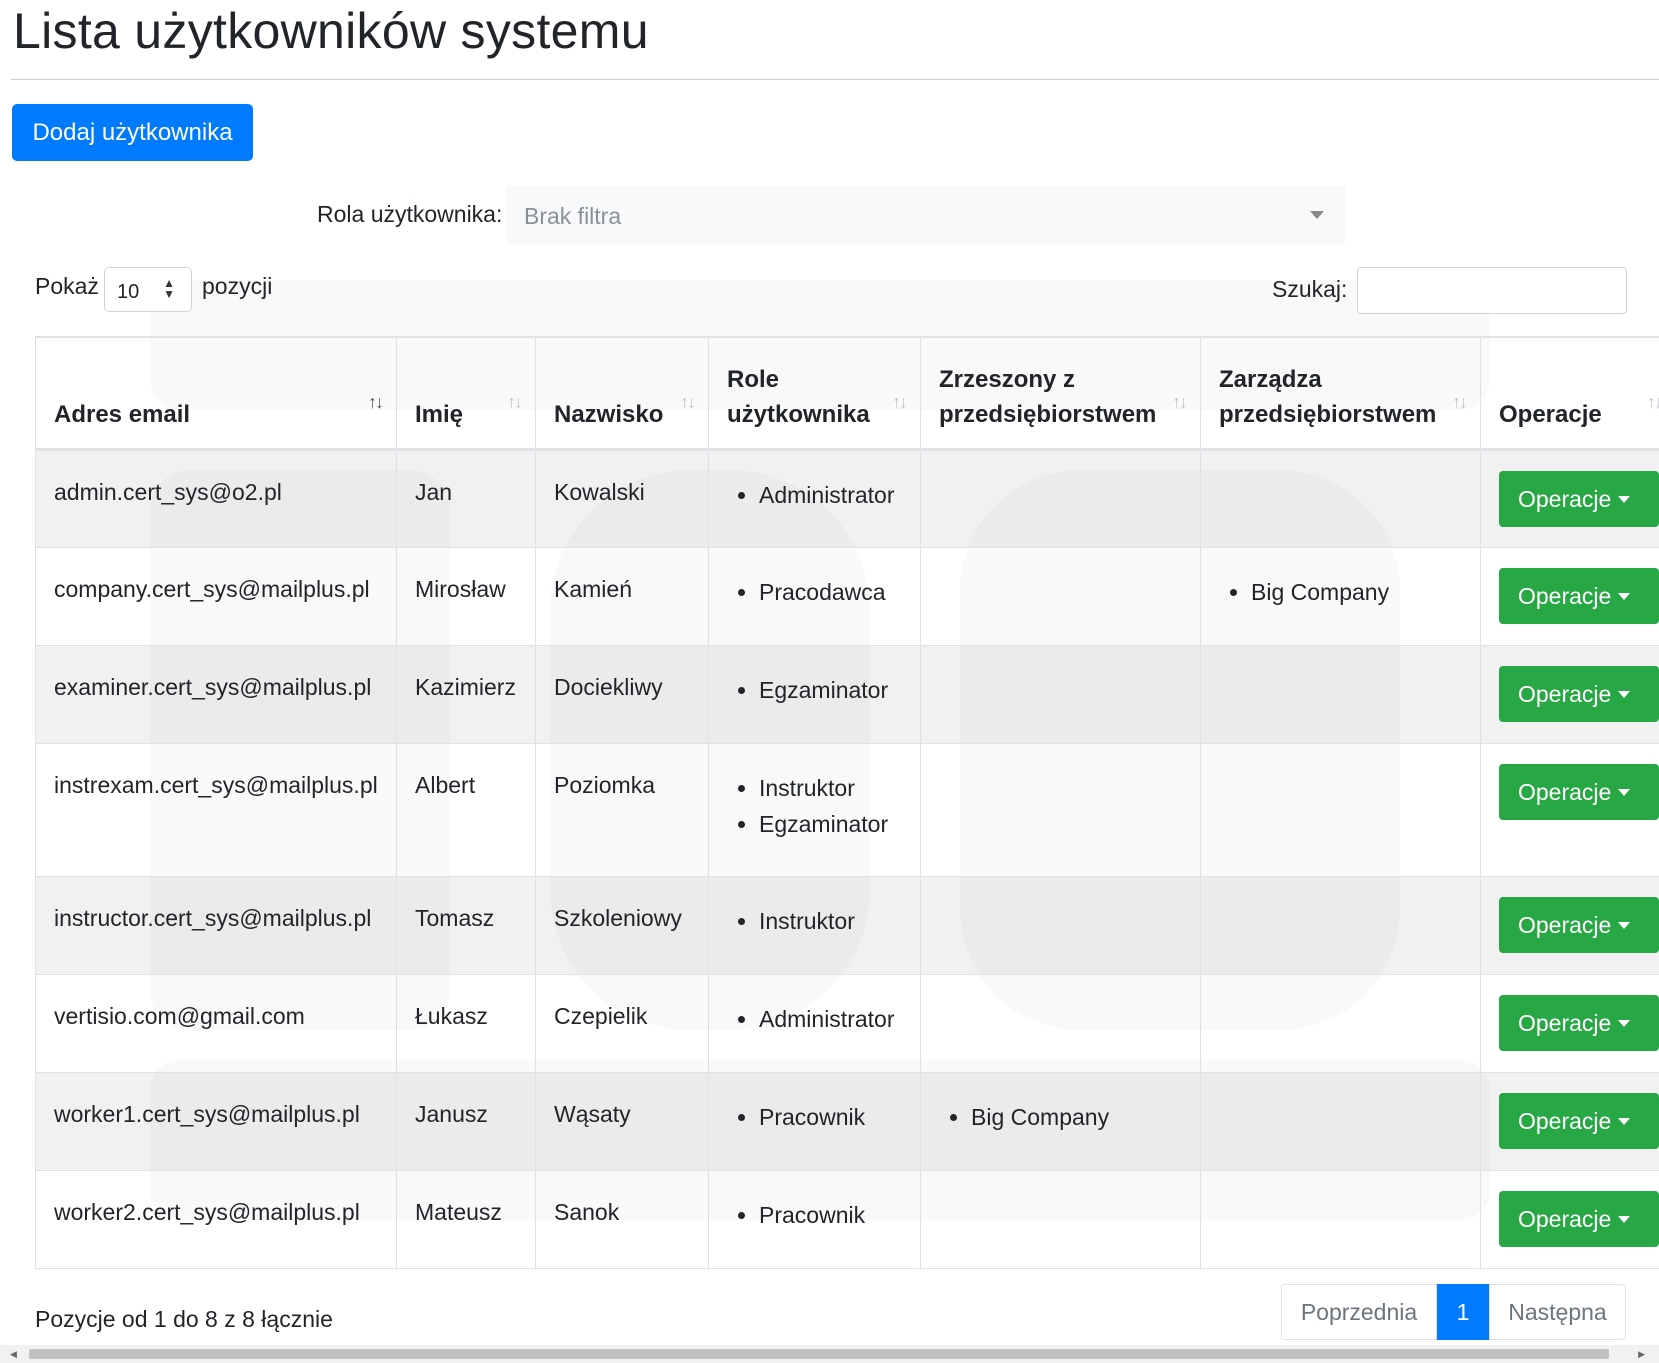 This screenshot has height=1363, width=1659. What do you see at coordinates (819, 1354) in the screenshot?
I see `scrollbar-thumb` at bounding box center [819, 1354].